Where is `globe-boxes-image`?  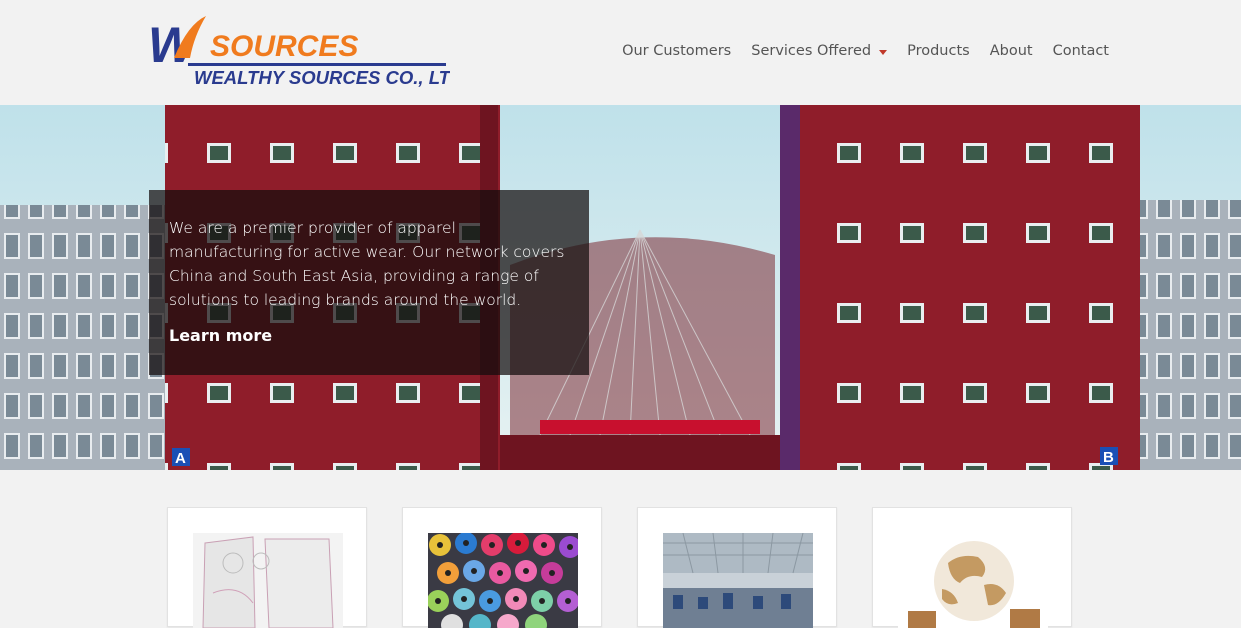
globe-boxes-image is located at coordinates (973, 580).